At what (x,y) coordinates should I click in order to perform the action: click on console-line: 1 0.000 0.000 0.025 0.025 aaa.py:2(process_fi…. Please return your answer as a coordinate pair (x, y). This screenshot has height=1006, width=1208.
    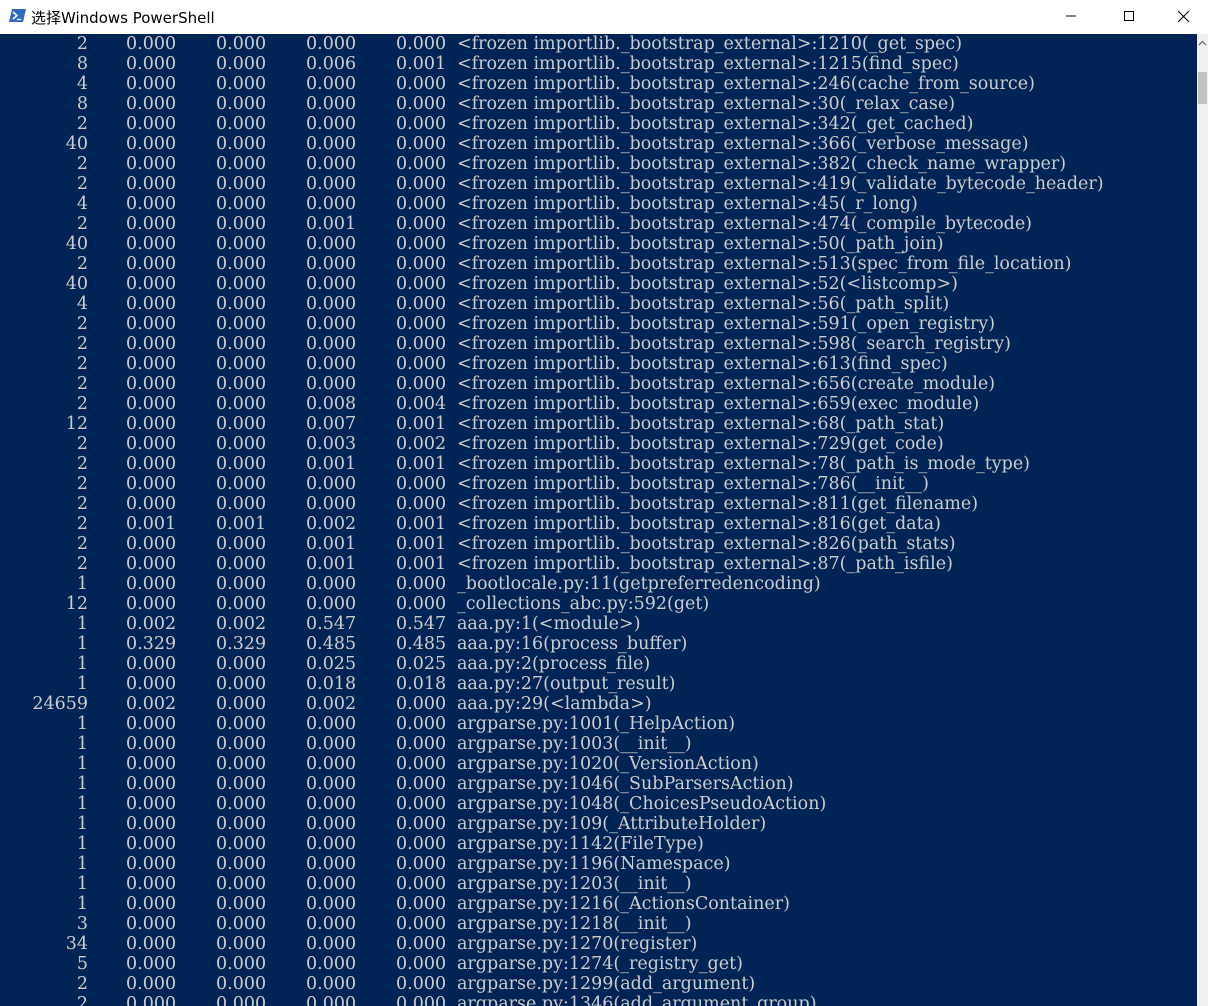
    Looking at the image, I should click on (598, 664).